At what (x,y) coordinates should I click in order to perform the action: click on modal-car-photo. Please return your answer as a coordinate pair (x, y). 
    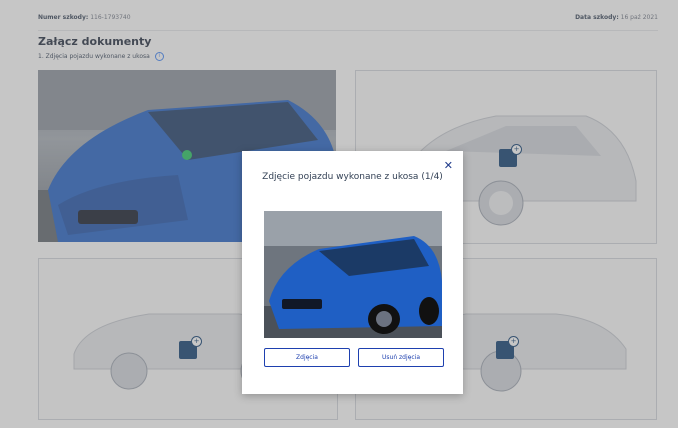
    Looking at the image, I should click on (353, 274).